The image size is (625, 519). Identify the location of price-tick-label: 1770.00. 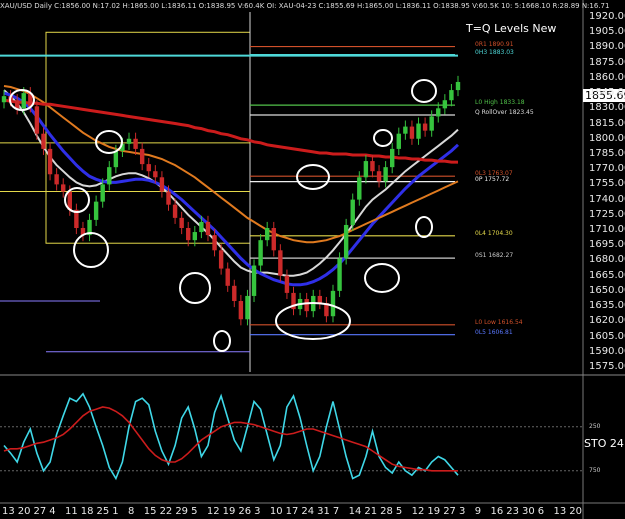
(607, 169).